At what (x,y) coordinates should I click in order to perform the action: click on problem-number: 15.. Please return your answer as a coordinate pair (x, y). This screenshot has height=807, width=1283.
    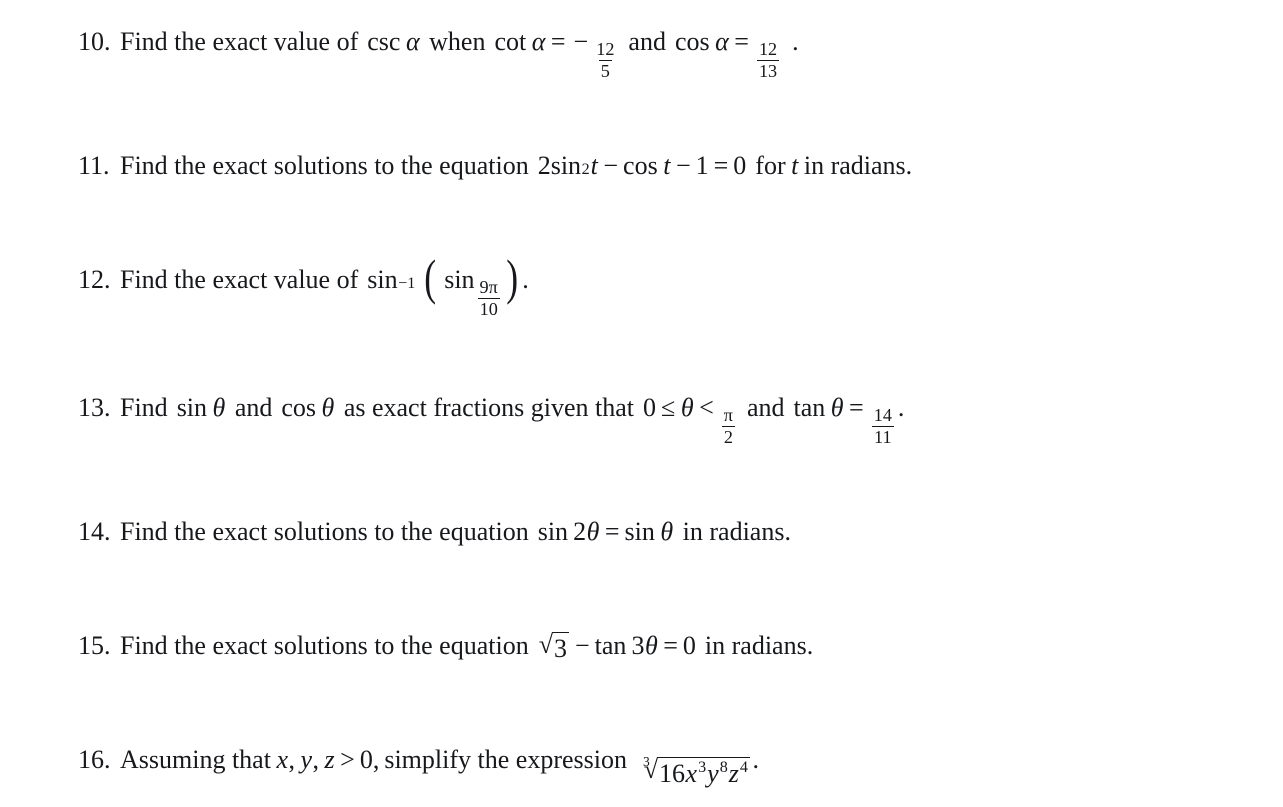
    Looking at the image, I should click on (94, 645).